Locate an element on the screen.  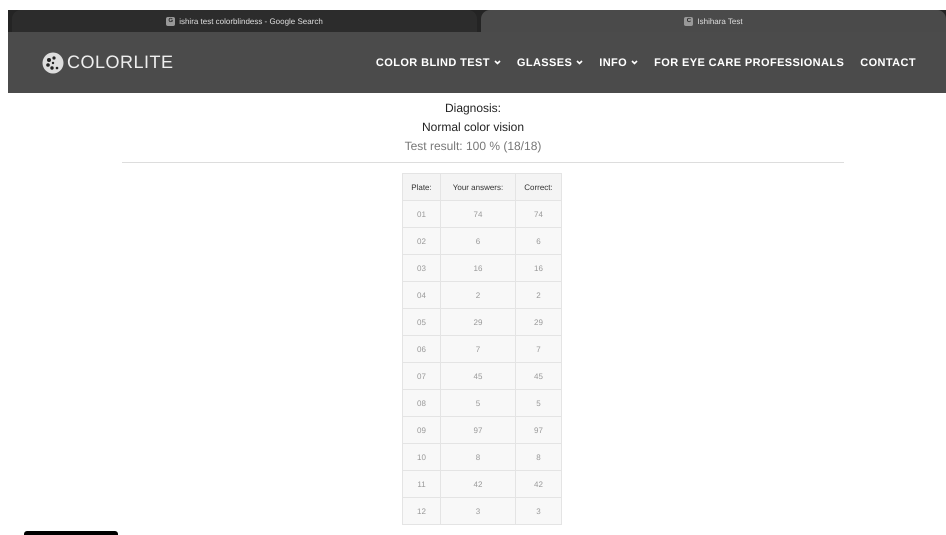
logo-text: COLORLITE is located at coordinates (120, 62).